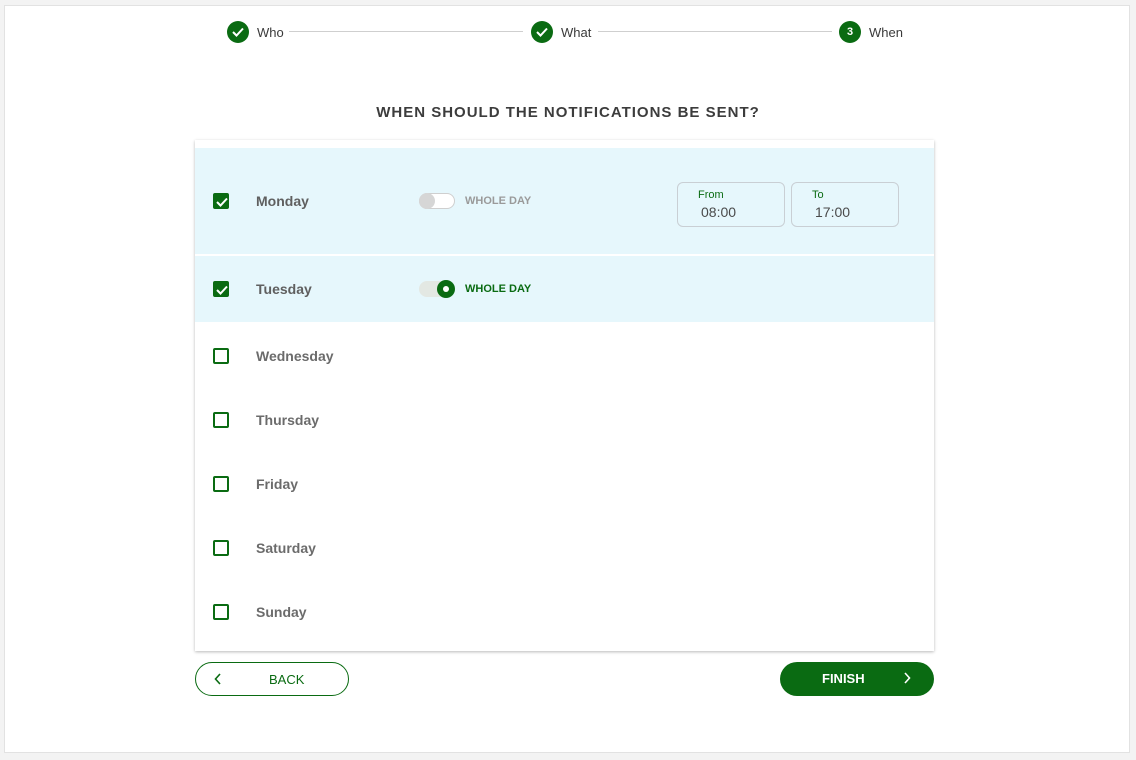 This screenshot has height=760, width=1136. Describe the element at coordinates (850, 32) in the screenshot. I see `step-number-badge: 3` at that location.